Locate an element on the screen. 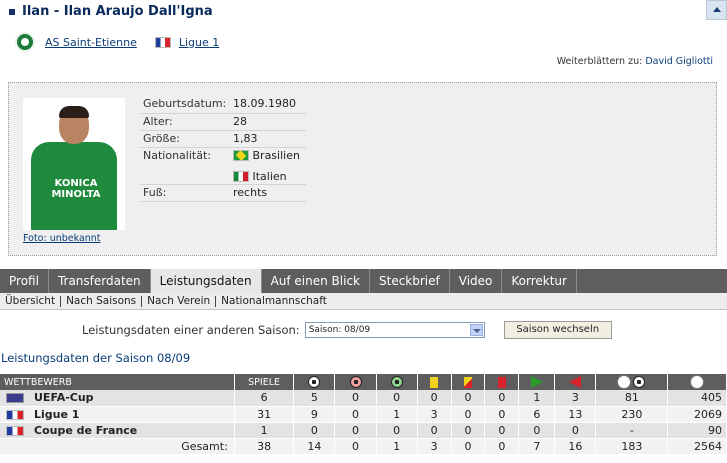 This screenshot has height=463, width=727. minutes-played-icon is located at coordinates (697, 382).